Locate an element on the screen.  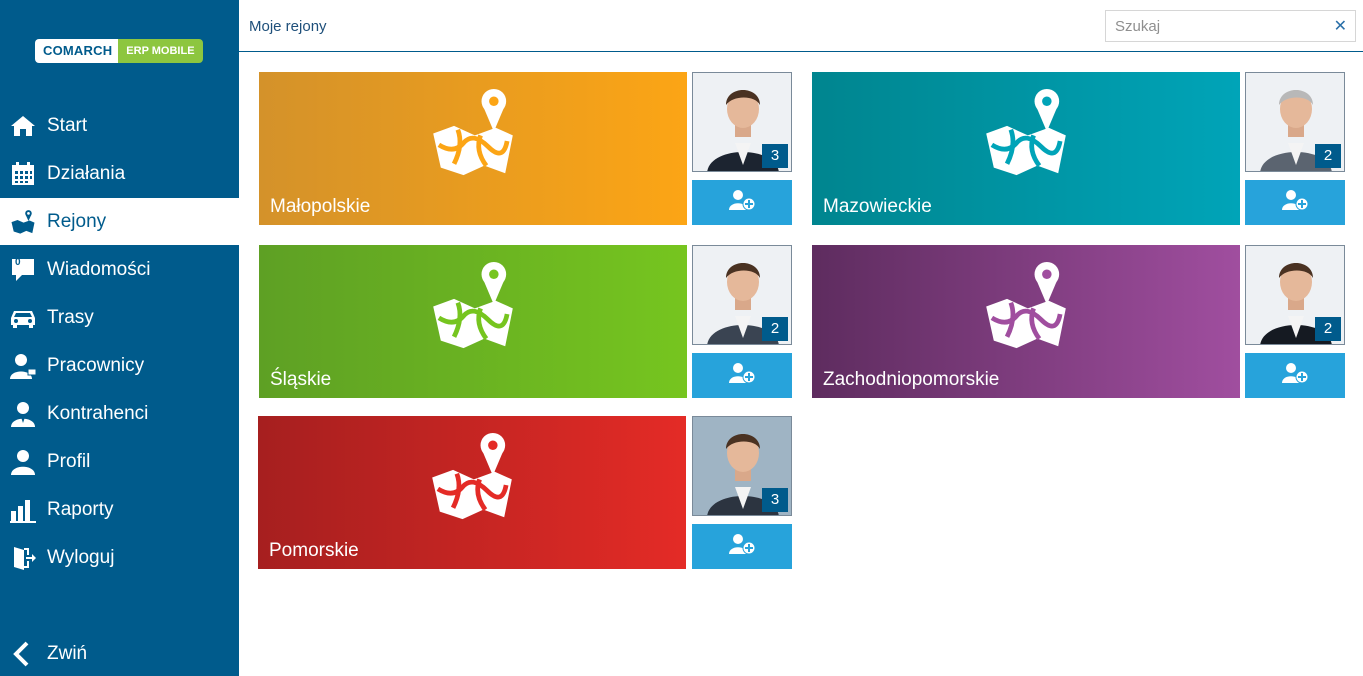
bar-chart-icon is located at coordinates (23, 510).